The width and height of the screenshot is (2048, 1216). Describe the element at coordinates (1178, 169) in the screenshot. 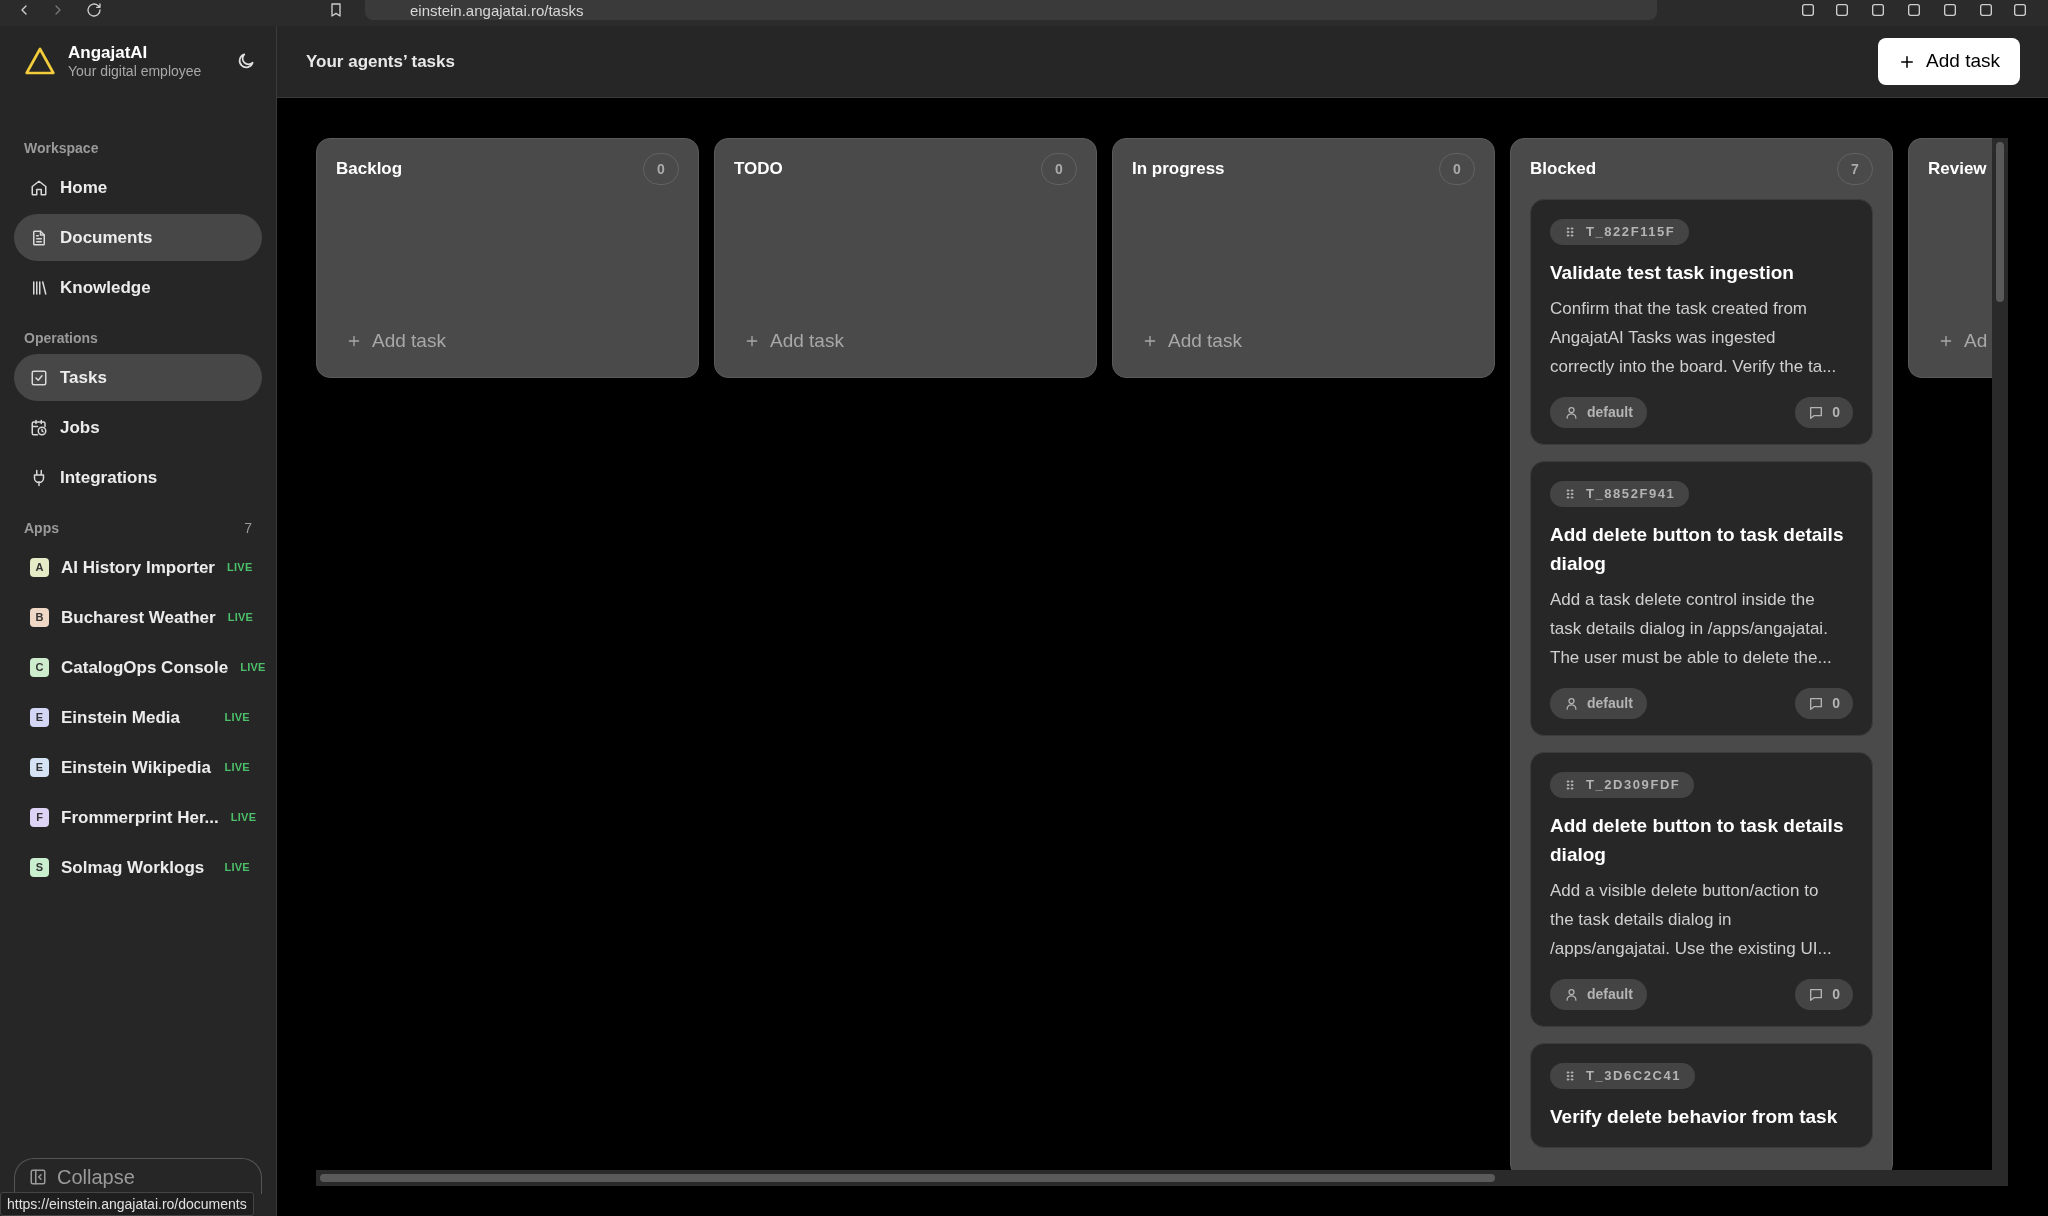

I see `column-title: In progress` at that location.